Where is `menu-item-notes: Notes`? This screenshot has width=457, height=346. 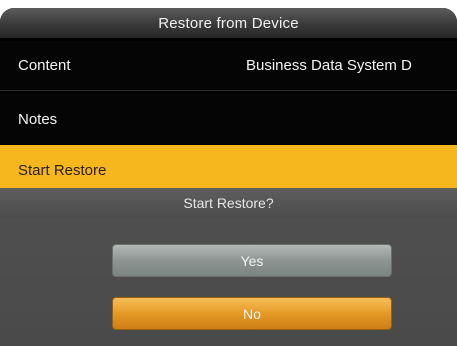
menu-item-notes: Notes is located at coordinates (228, 119).